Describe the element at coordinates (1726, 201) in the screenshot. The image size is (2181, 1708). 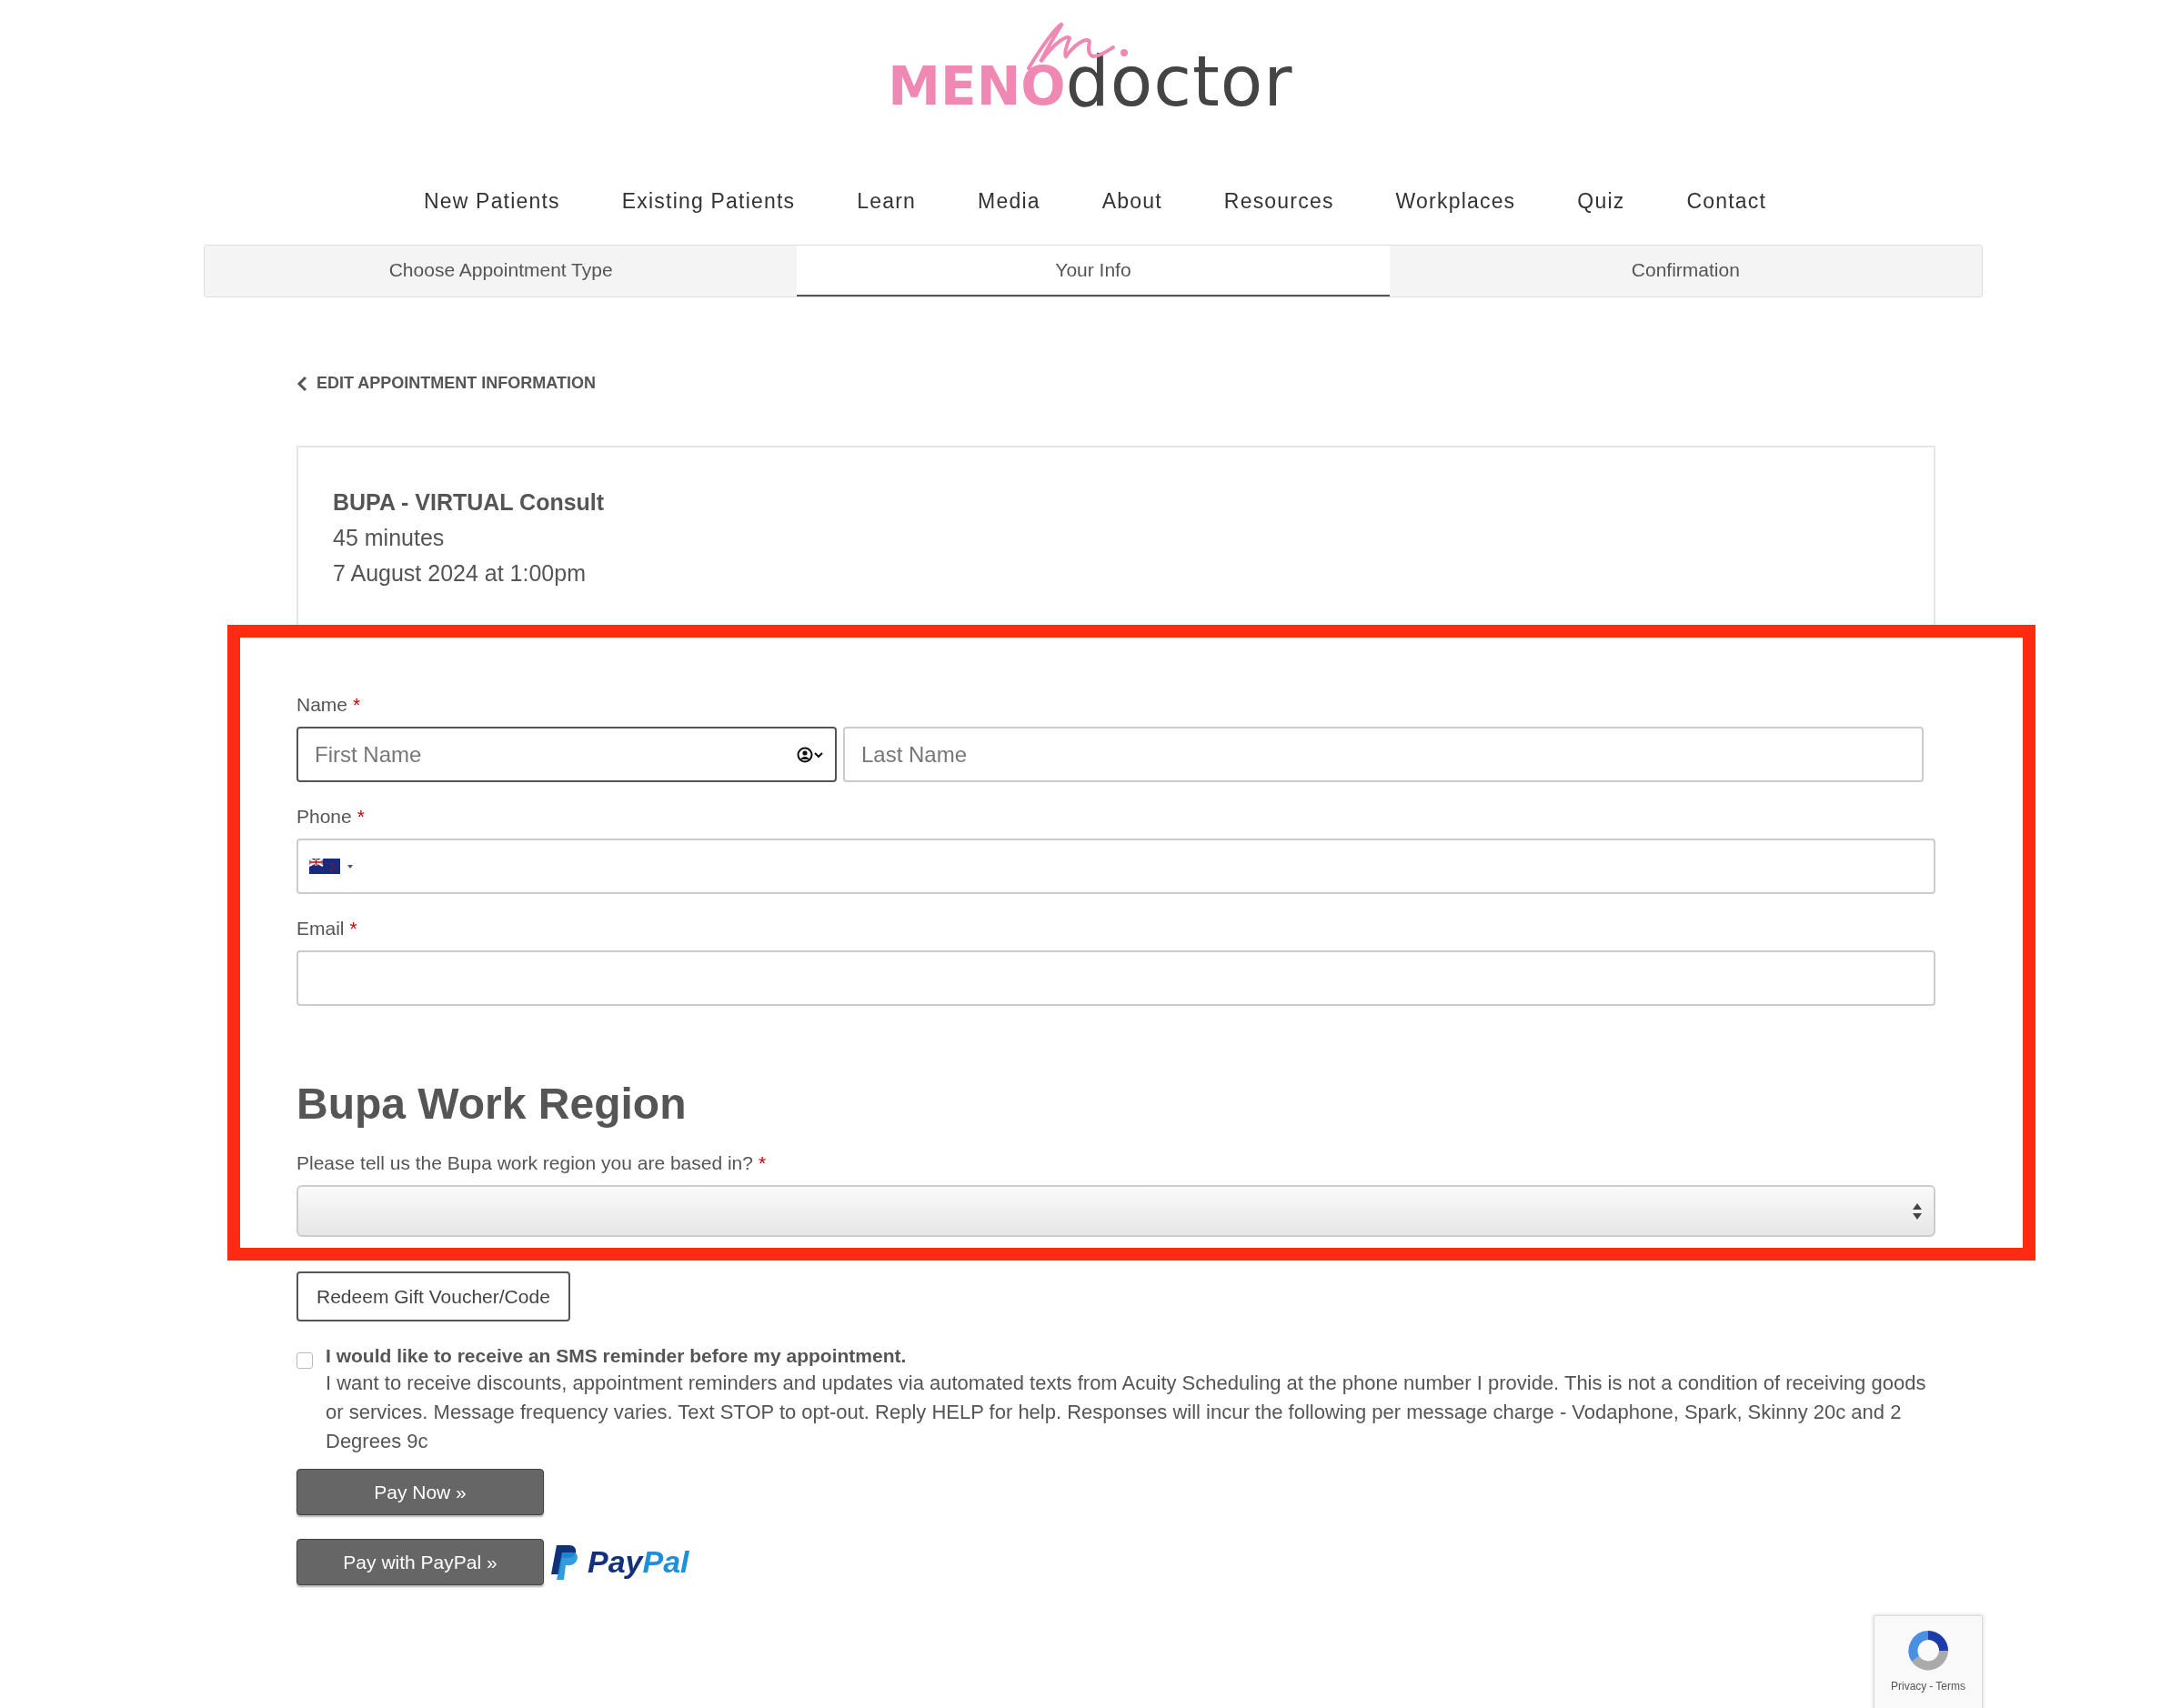
I see `nav-link: Contact` at that location.